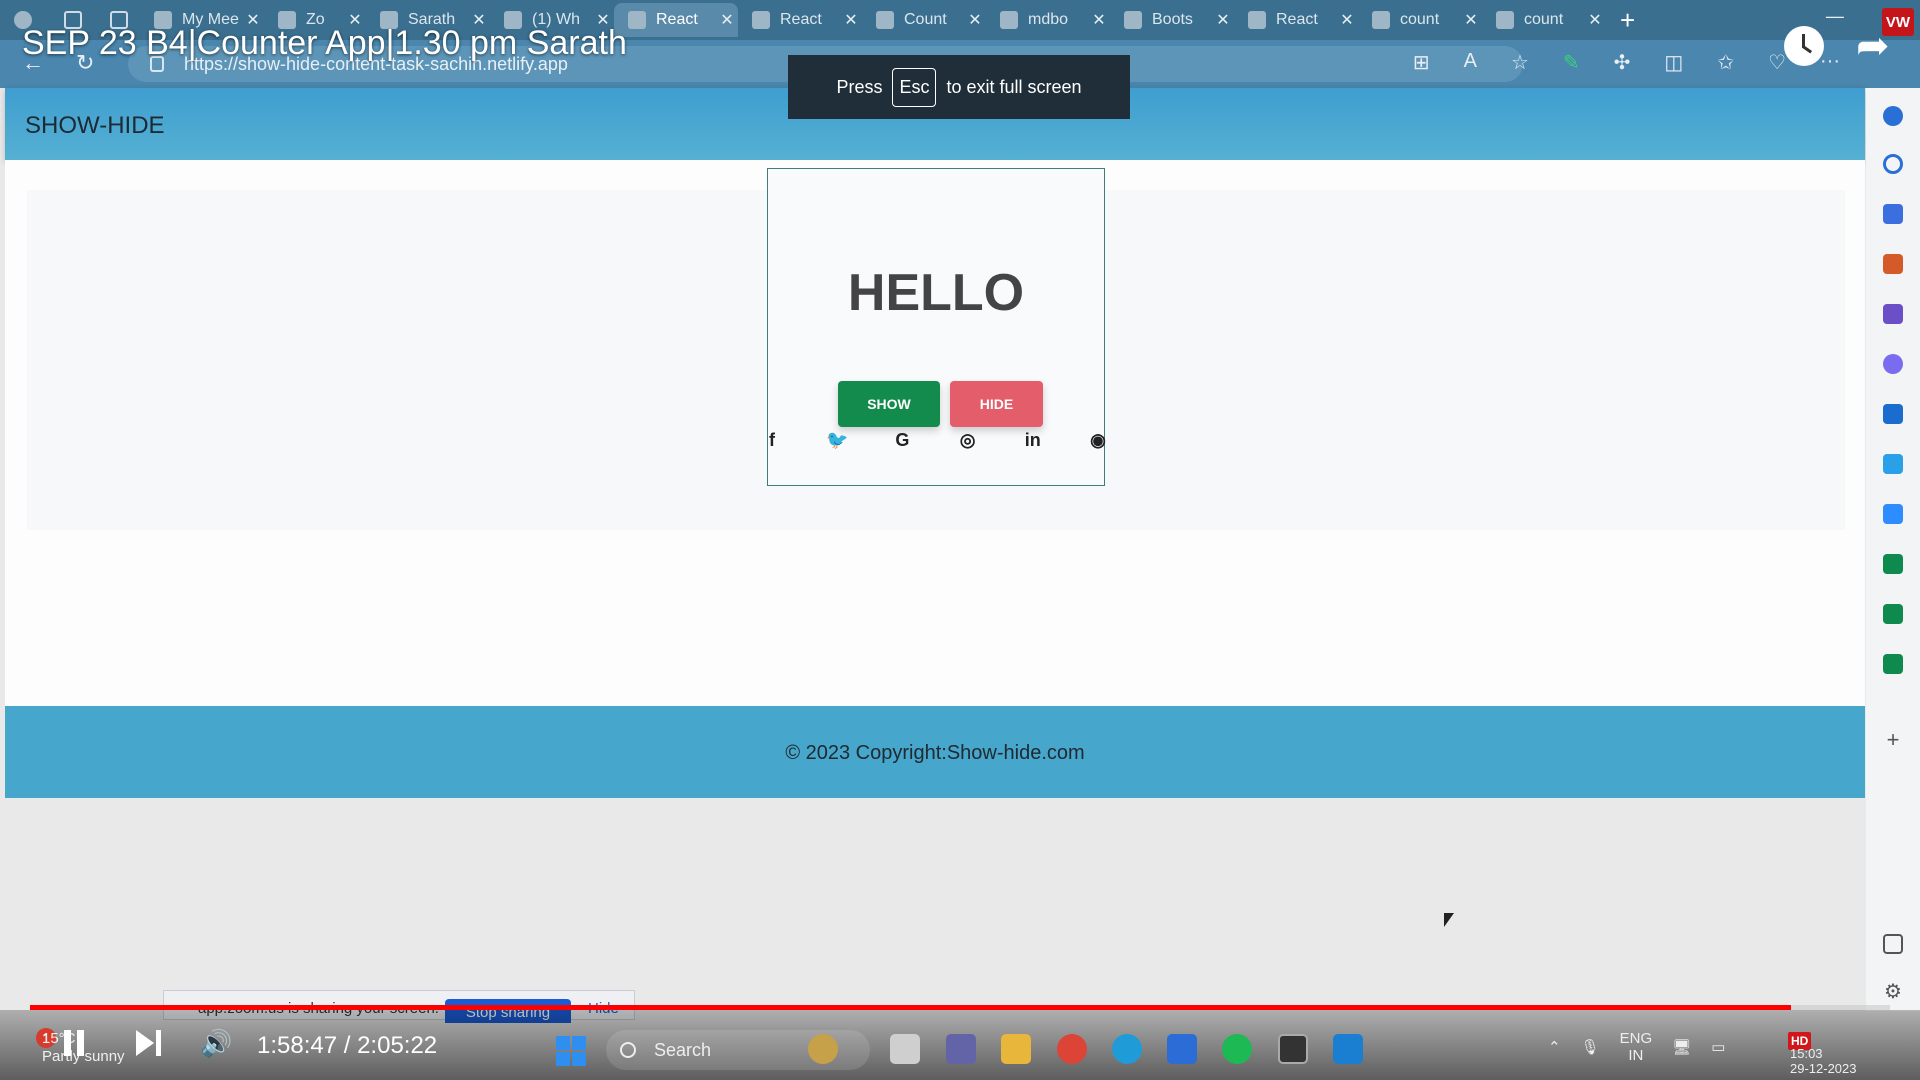 The width and height of the screenshot is (1920, 1080). I want to click on copilot-icon, so click(1893, 364).